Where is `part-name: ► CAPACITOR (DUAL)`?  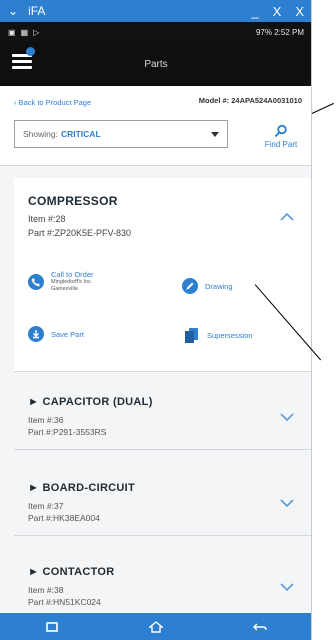
part-name: ► CAPACITOR (DUAL) is located at coordinates (90, 402).